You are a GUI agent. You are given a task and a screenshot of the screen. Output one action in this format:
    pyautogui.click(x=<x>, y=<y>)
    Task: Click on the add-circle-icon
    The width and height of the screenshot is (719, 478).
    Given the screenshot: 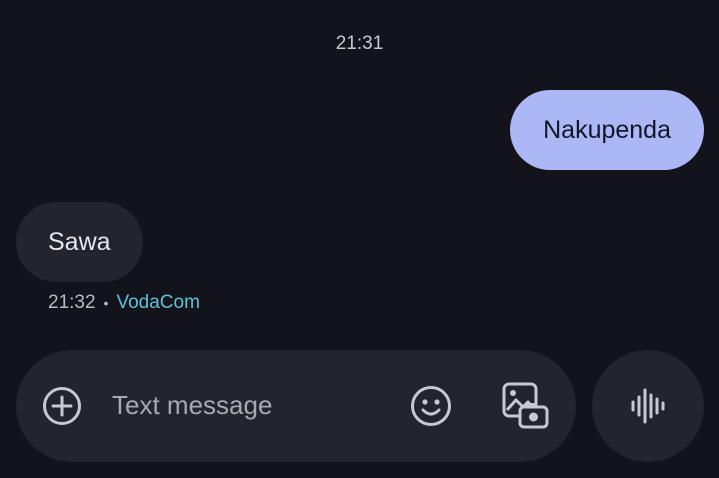 What is the action you would take?
    pyautogui.click(x=62, y=406)
    